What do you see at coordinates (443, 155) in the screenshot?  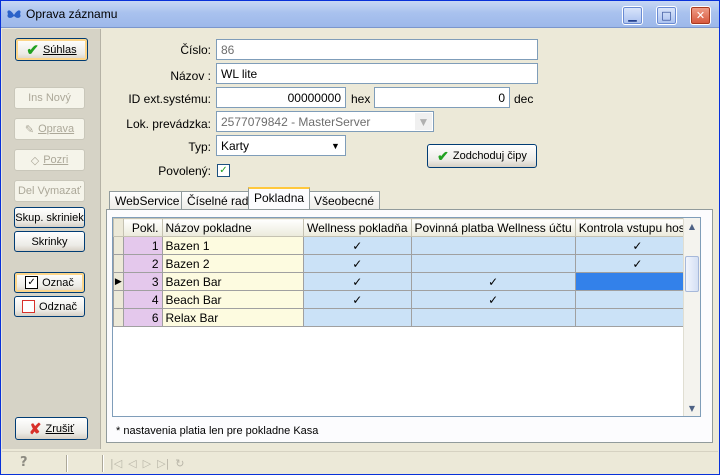 I see `double-checkmark-icon: ✔` at bounding box center [443, 155].